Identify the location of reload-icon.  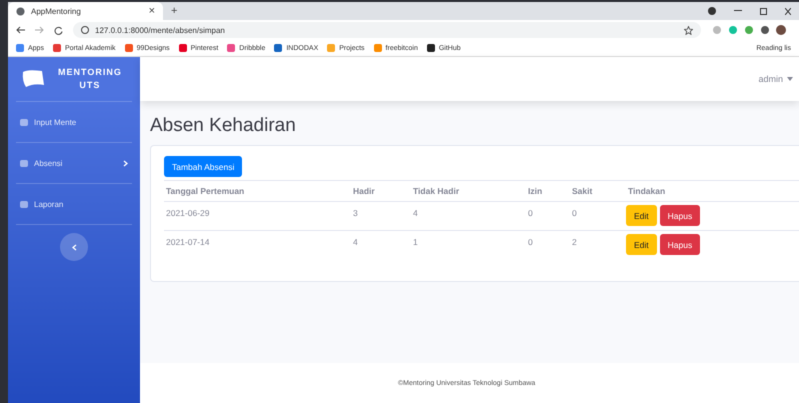
(58, 30).